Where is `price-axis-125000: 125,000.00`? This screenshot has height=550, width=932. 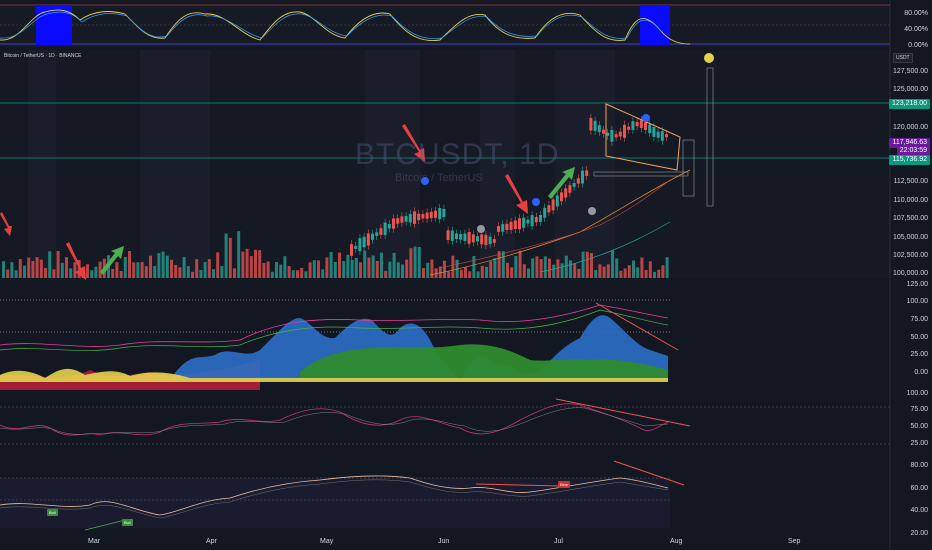 price-axis-125000: 125,000.00 is located at coordinates (910, 89).